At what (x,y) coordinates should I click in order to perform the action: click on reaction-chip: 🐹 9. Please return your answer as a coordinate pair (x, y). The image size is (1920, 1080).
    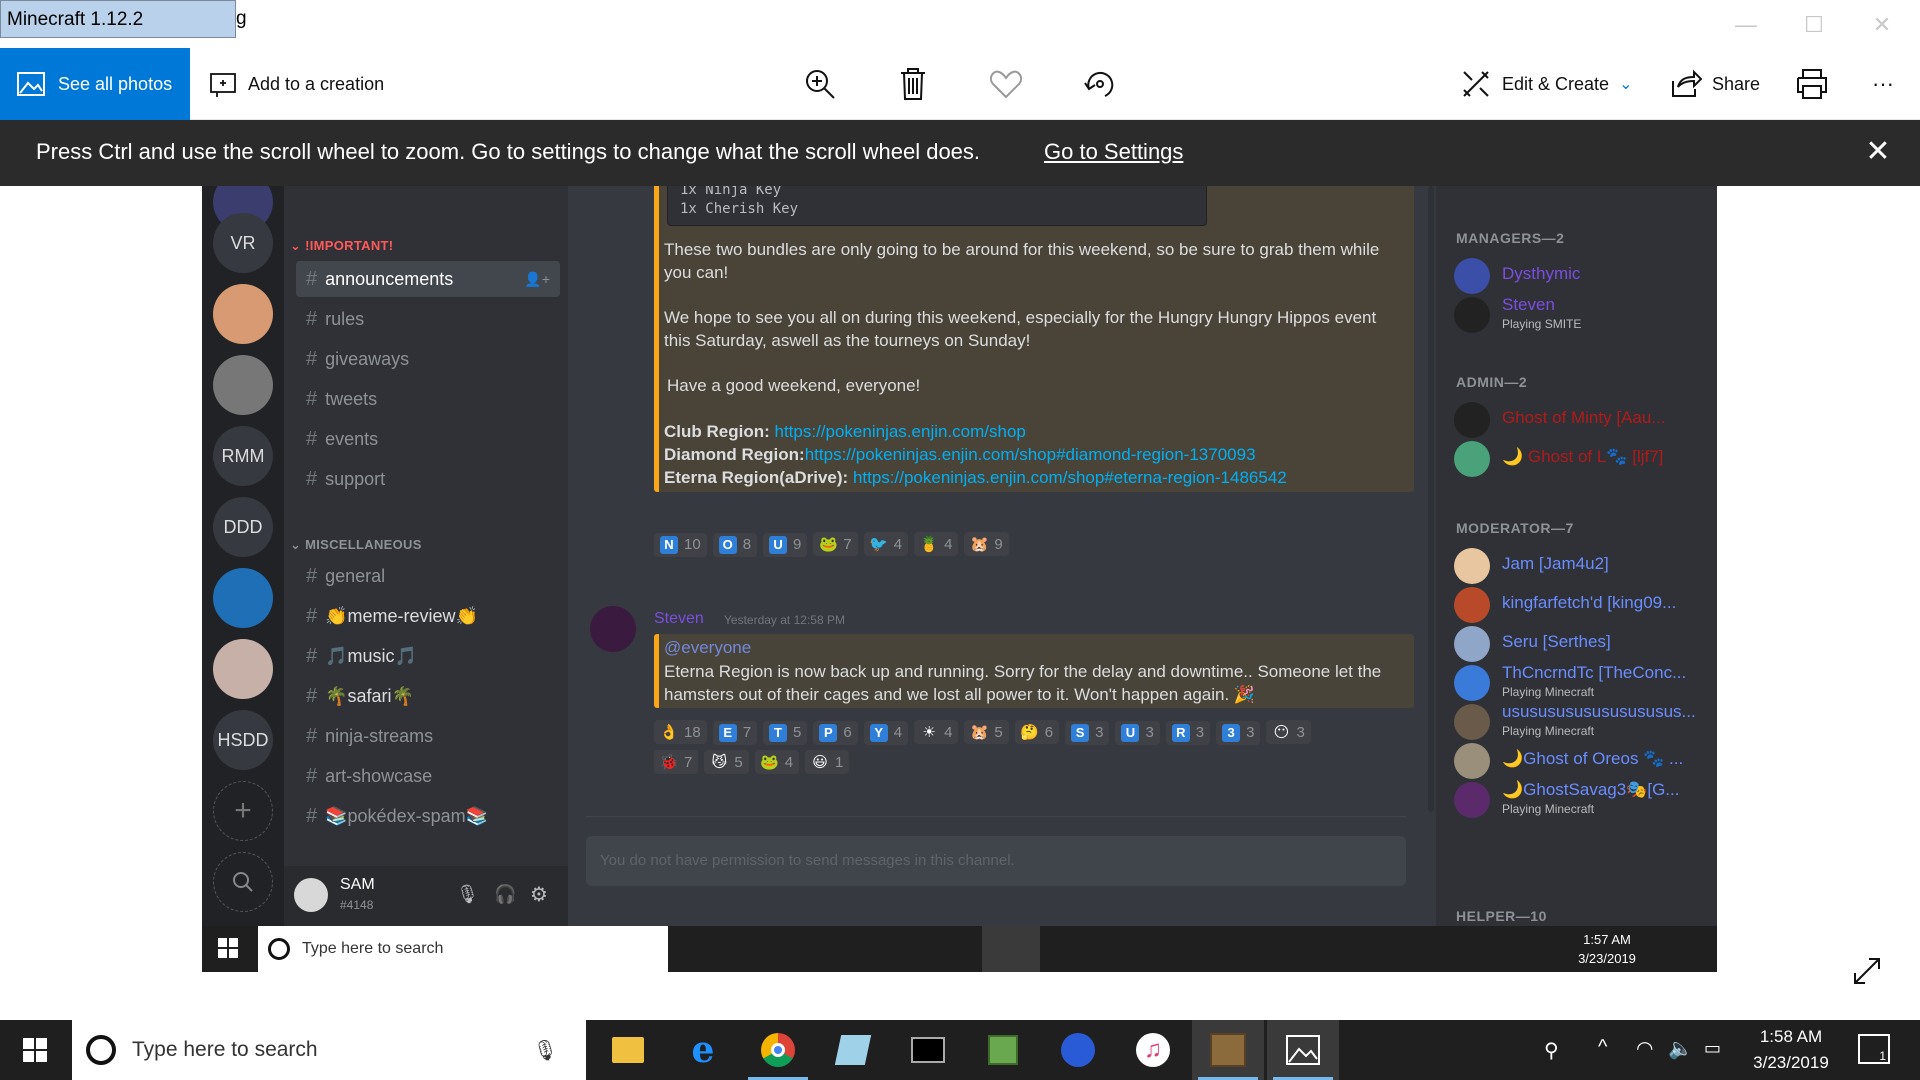
    Looking at the image, I should click on (986, 544).